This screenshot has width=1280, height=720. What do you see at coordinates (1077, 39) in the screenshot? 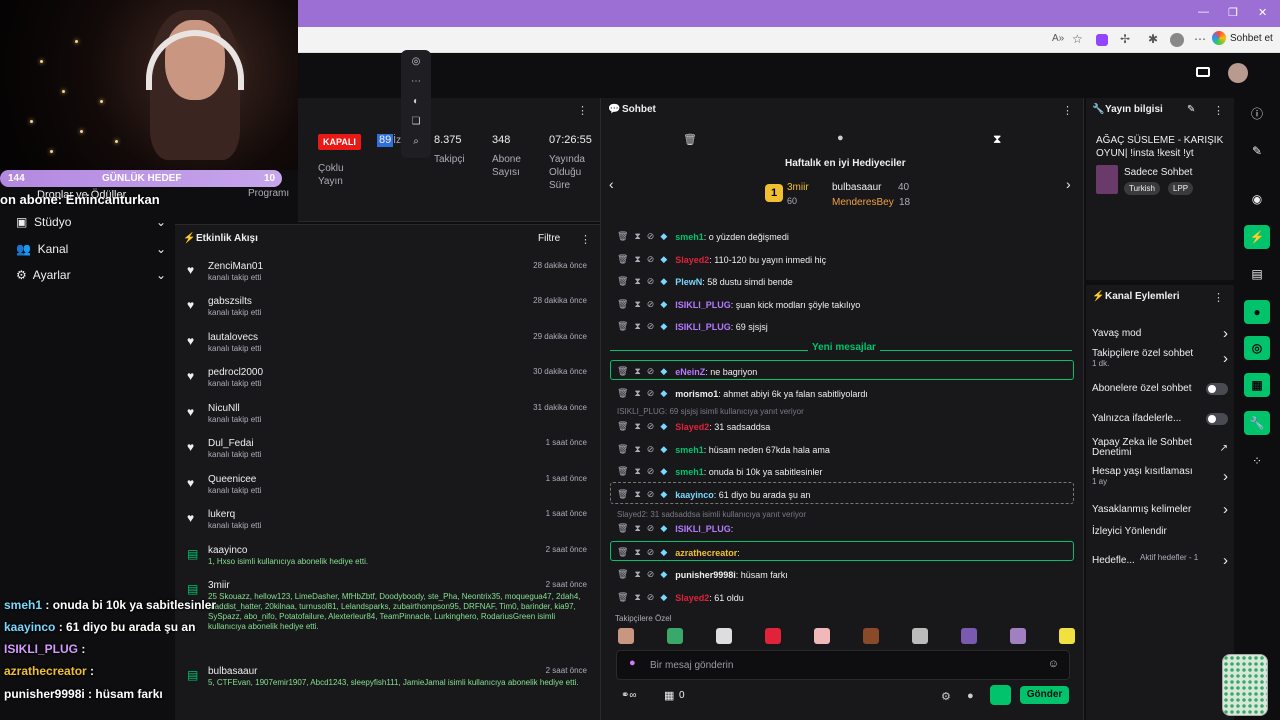
I see `favorite-star-icon: ☆` at bounding box center [1077, 39].